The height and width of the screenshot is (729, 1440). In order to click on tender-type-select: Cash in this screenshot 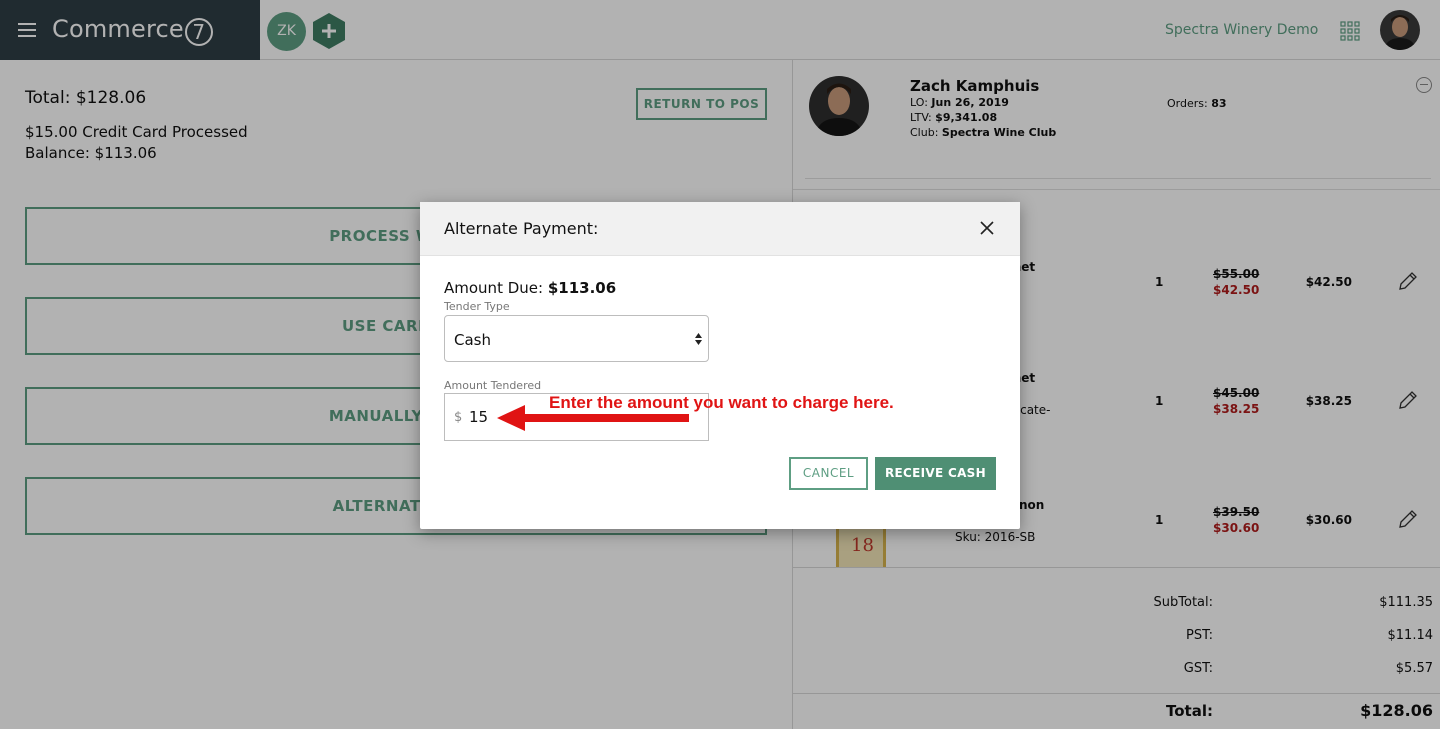, I will do `click(576, 338)`.